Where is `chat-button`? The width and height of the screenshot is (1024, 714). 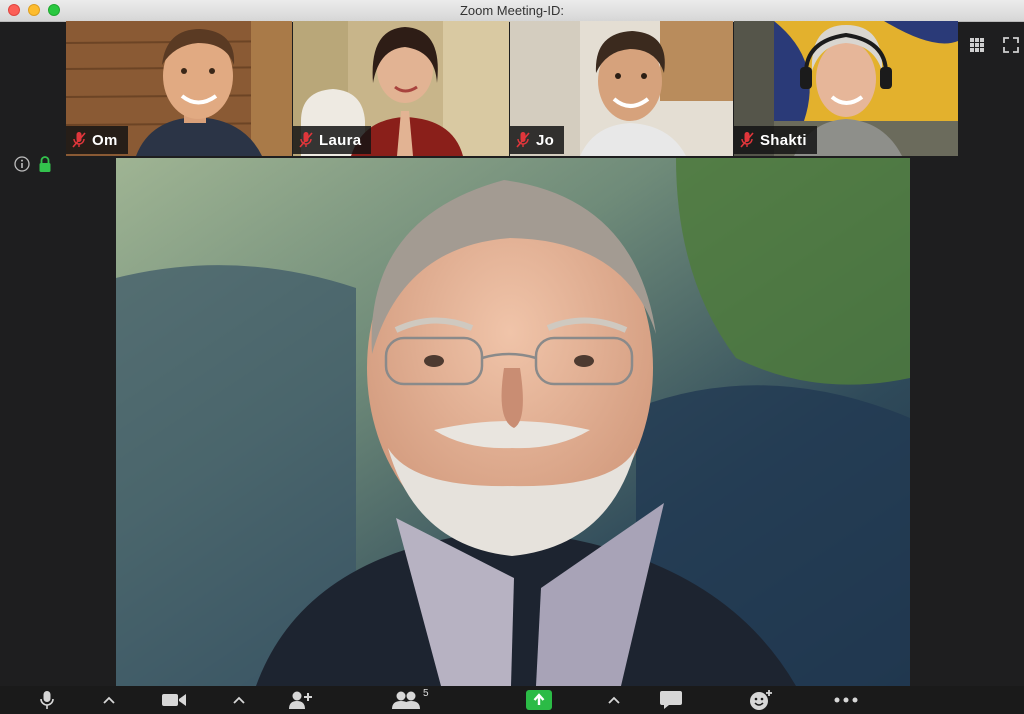
chat-button is located at coordinates (671, 700).